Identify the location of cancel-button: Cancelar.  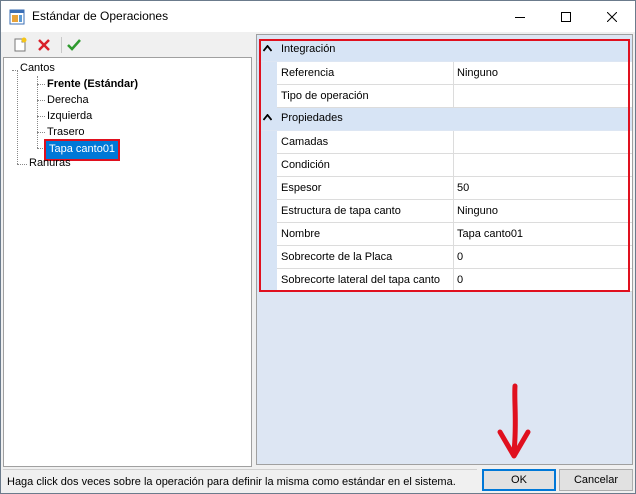
(596, 480).